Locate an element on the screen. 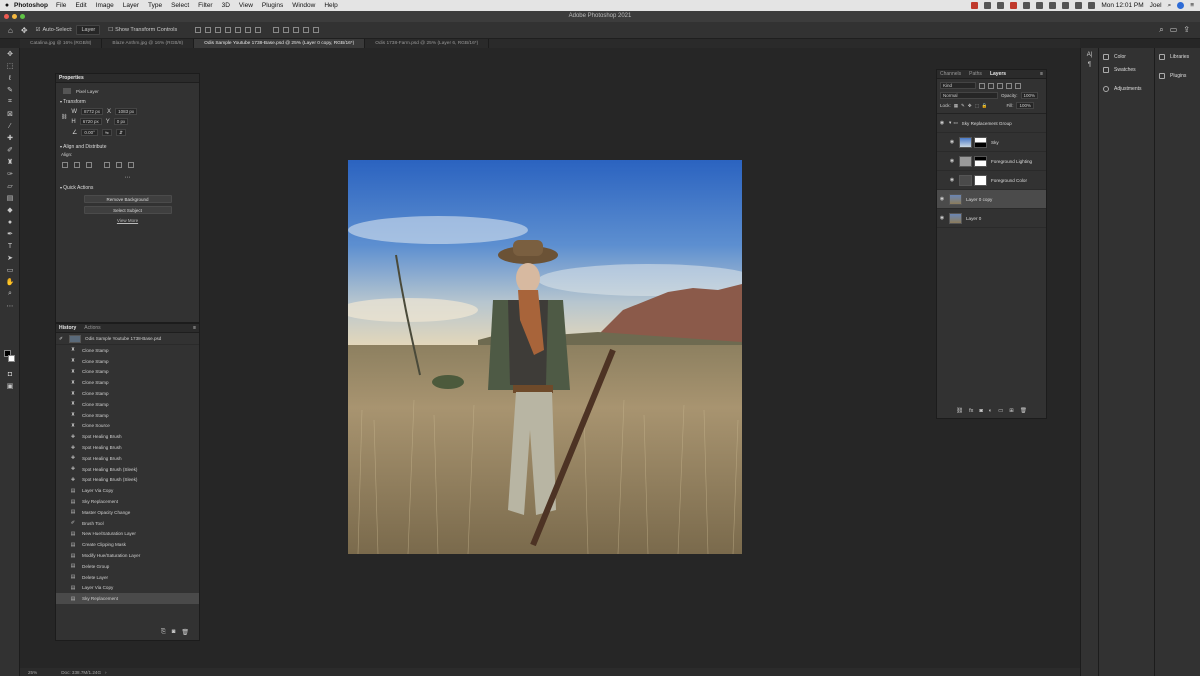  filter-type-icon is located at coordinates (1000, 85).